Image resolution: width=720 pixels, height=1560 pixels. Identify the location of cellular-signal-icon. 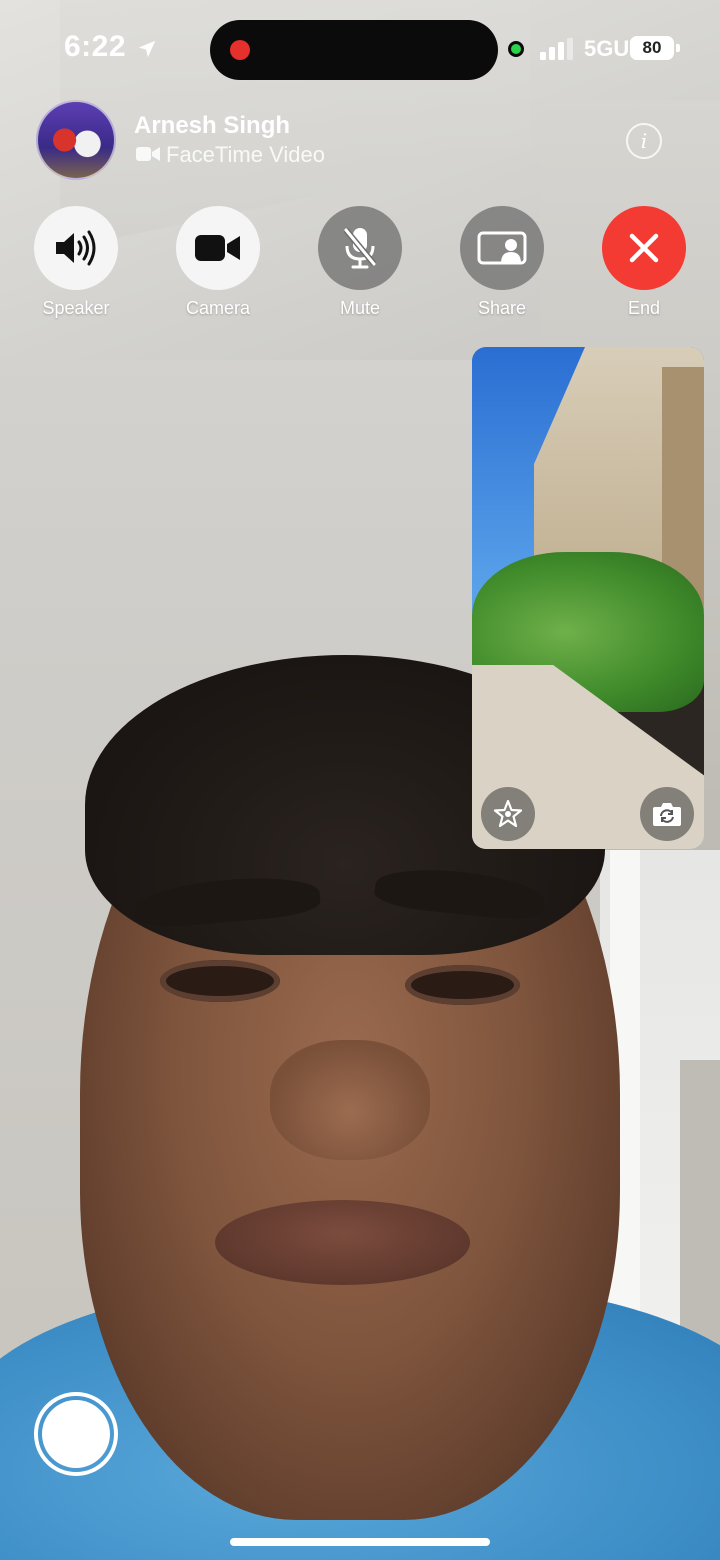
(556, 49).